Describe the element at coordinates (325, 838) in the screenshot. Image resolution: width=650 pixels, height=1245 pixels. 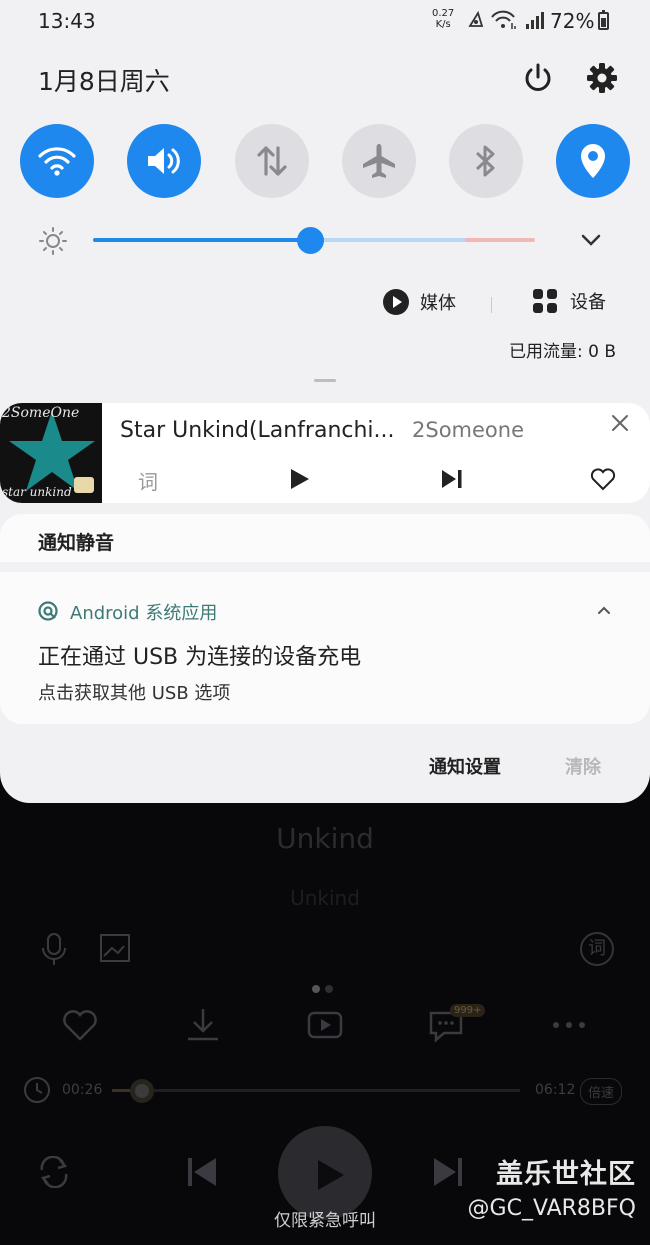
I see `bg-song-title: Unkind` at that location.